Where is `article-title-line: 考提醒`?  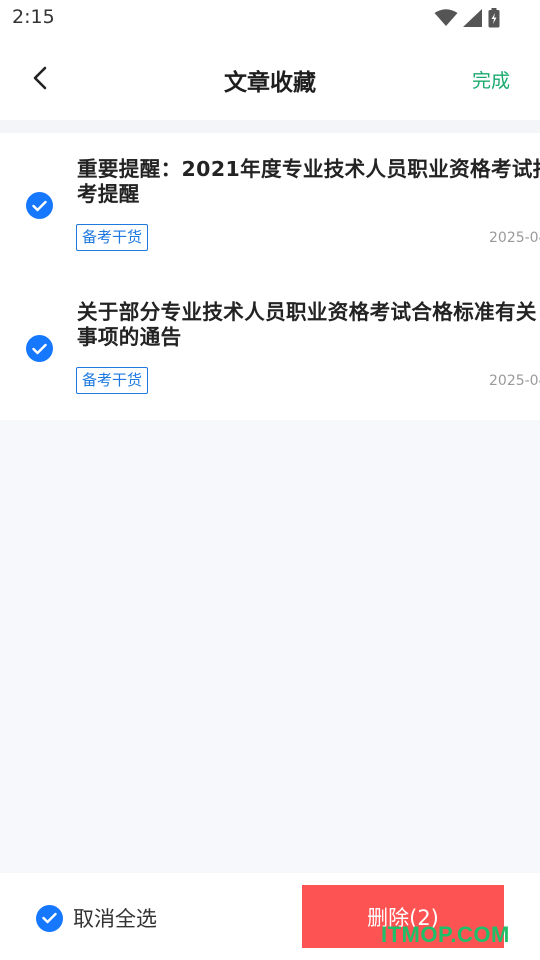 article-title-line: 考提醒 is located at coordinates (108, 194).